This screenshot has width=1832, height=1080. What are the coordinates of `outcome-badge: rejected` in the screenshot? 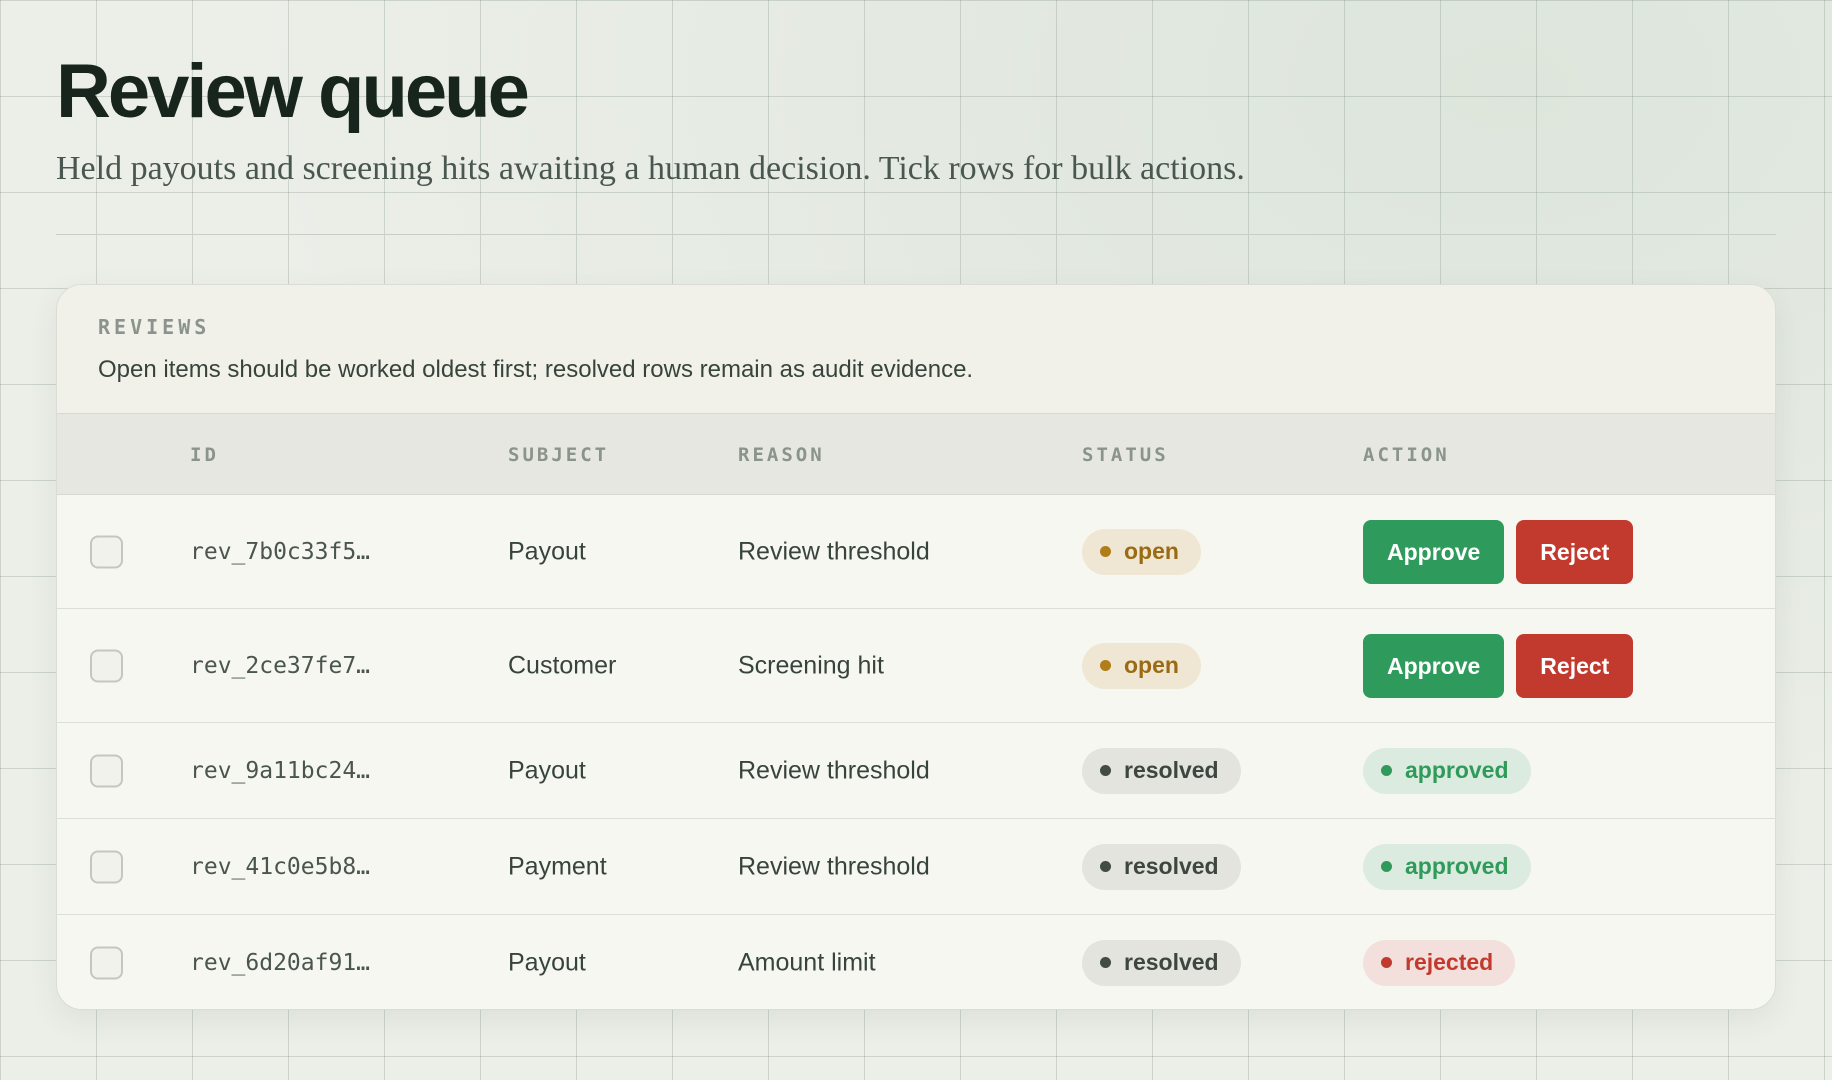 It's located at (1439, 962).